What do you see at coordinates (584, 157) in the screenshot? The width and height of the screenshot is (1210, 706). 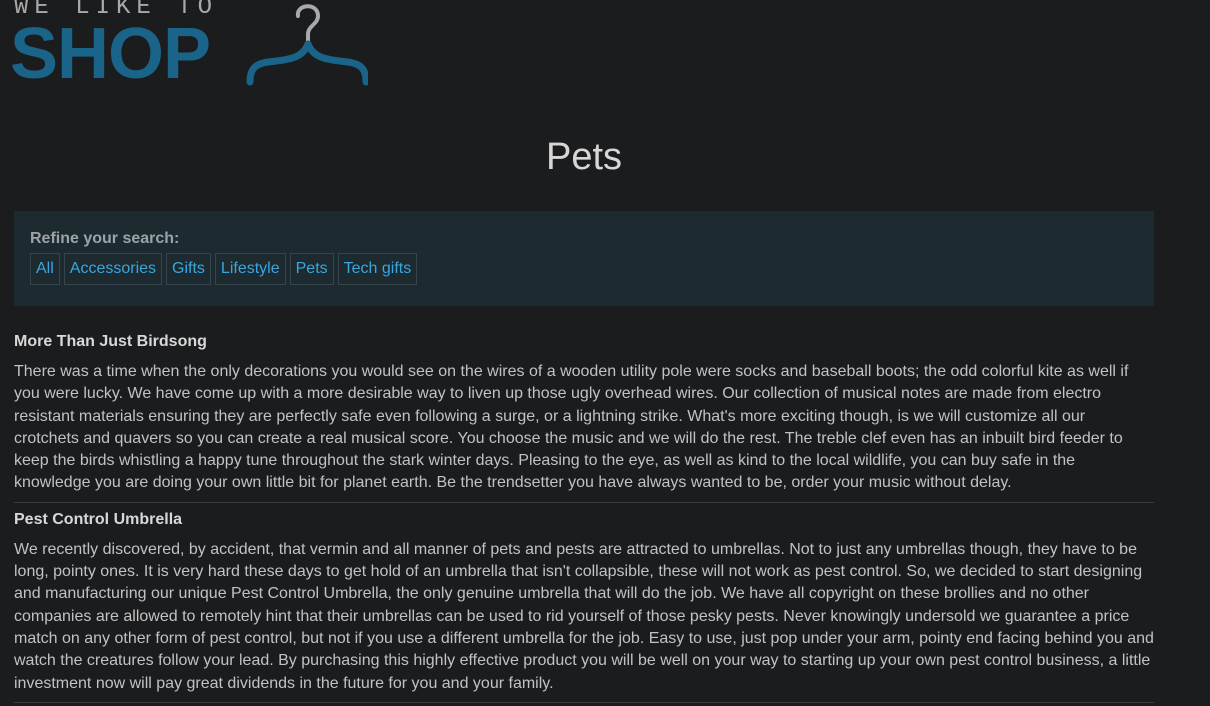 I see `page-title: Pets` at bounding box center [584, 157].